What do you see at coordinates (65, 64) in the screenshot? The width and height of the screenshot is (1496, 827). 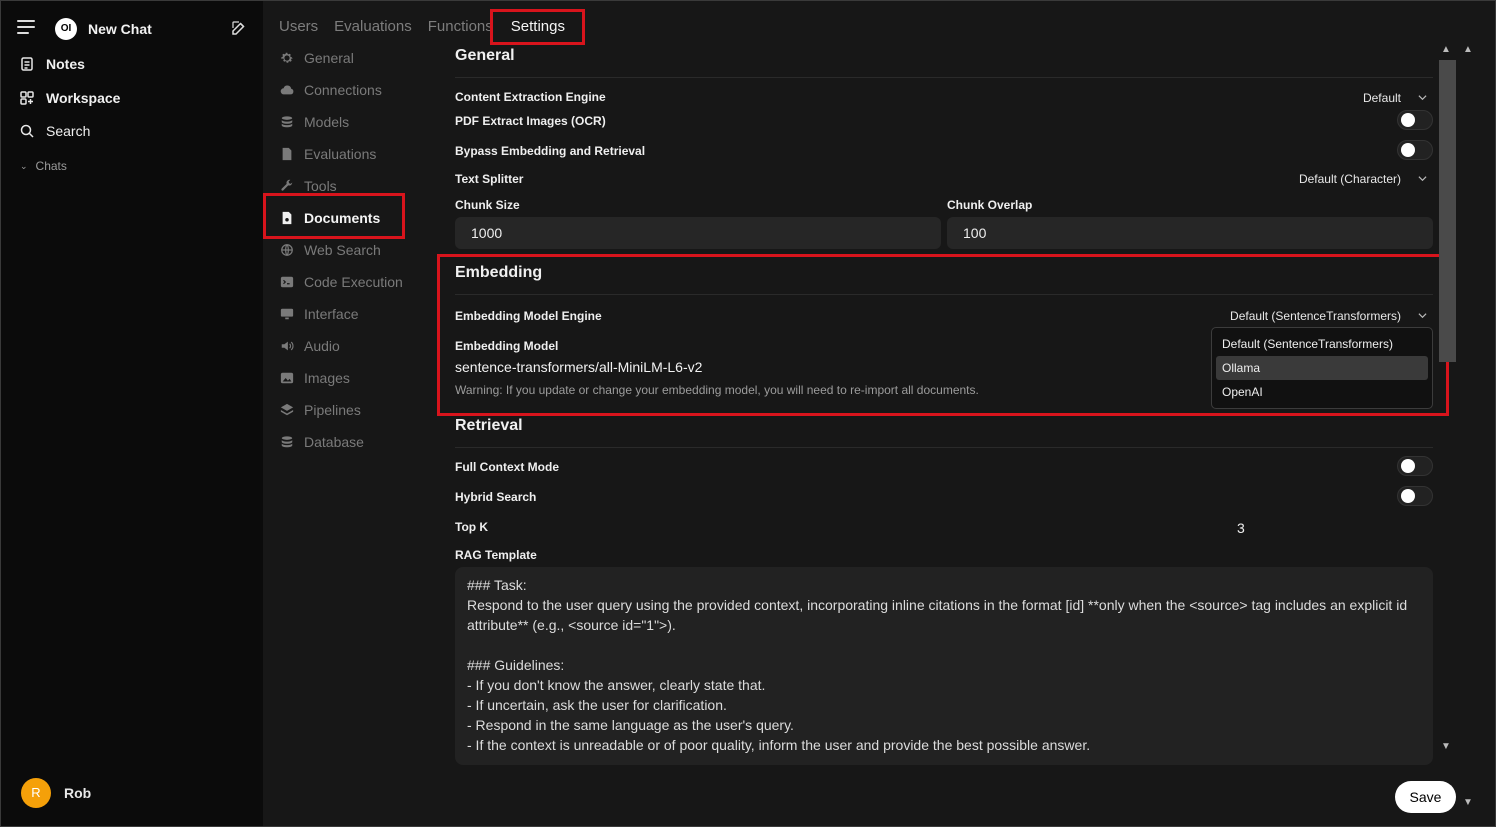 I see `sidebar-item-label: Notes` at bounding box center [65, 64].